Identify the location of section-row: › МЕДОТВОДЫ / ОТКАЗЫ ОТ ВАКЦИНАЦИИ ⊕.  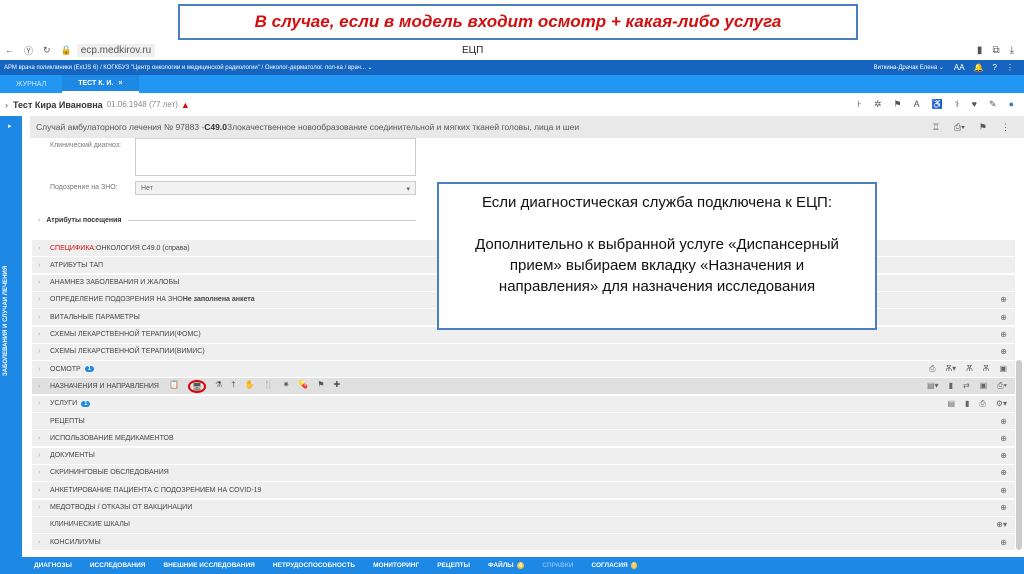
(523, 508).